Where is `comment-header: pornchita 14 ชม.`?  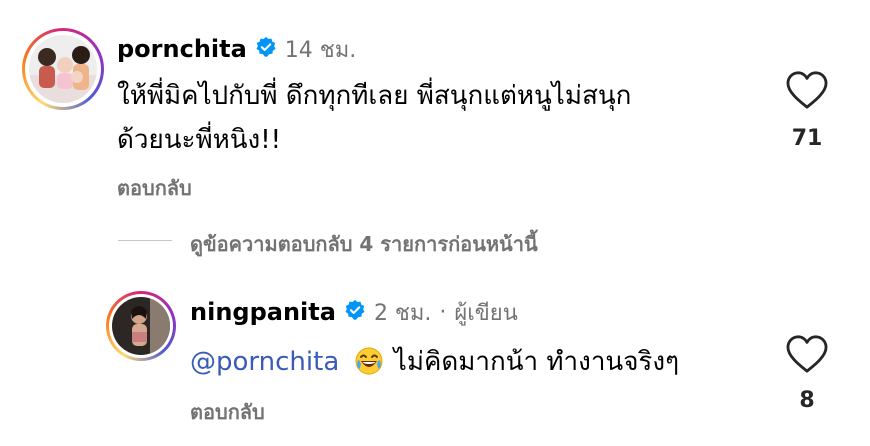 comment-header: pornchita 14 ชม. is located at coordinates (236, 49).